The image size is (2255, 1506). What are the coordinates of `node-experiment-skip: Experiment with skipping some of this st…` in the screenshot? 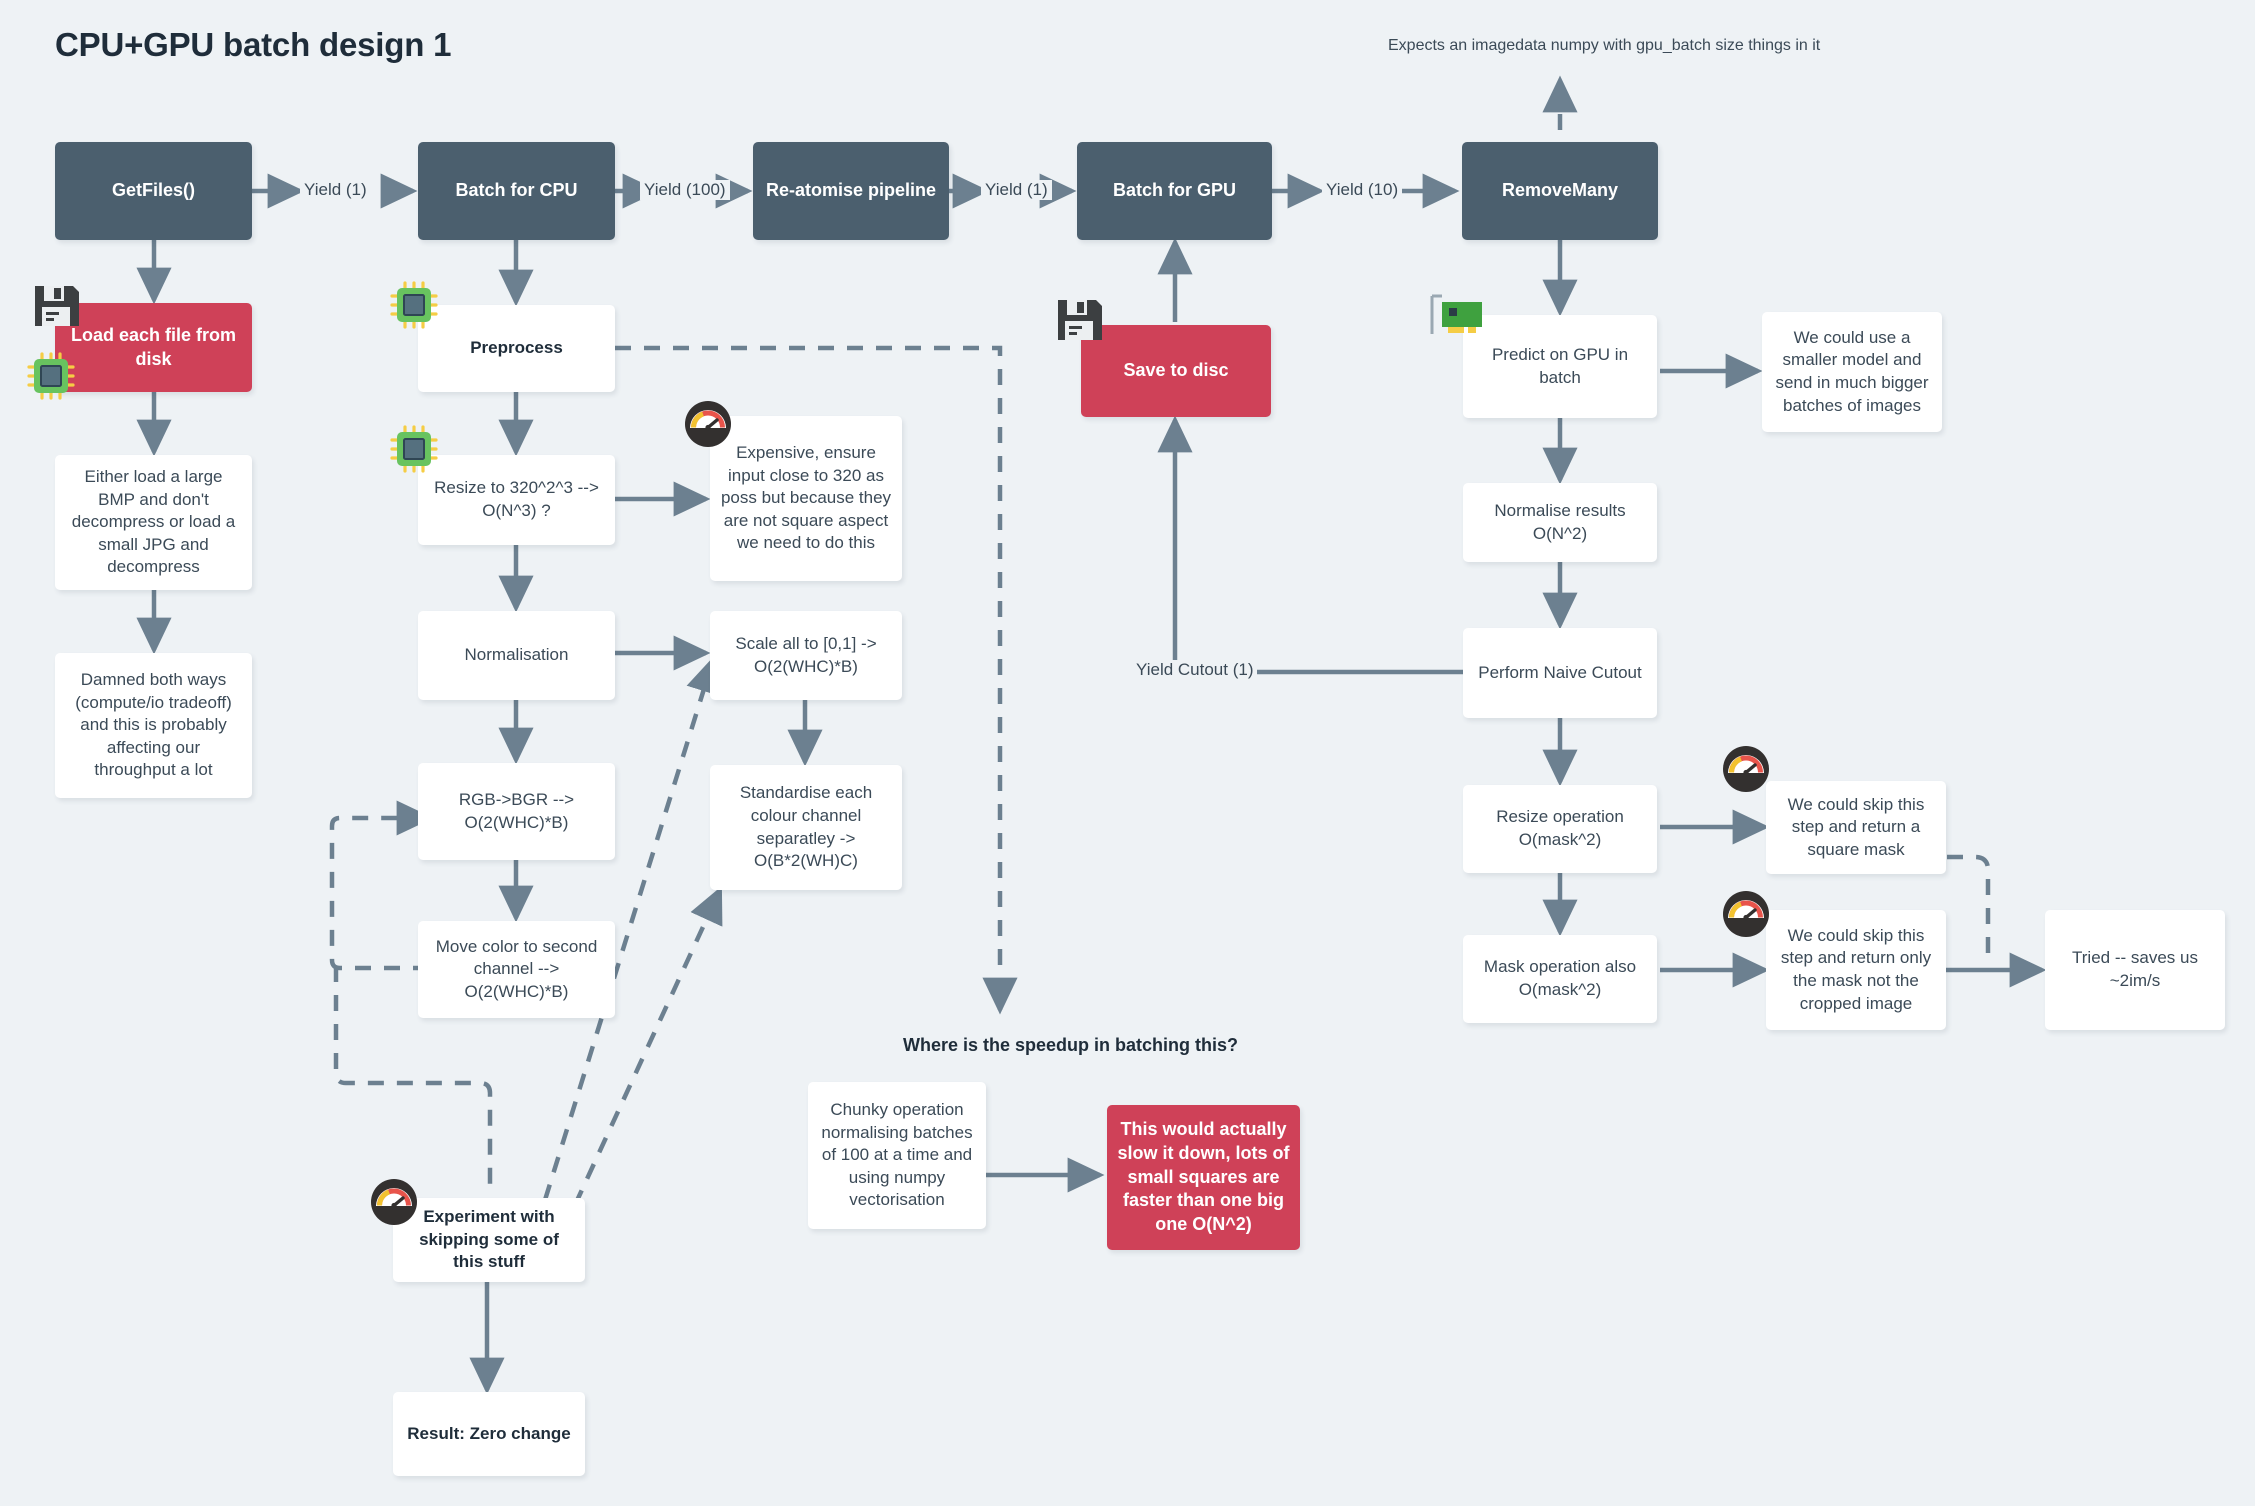 It's located at (489, 1240).